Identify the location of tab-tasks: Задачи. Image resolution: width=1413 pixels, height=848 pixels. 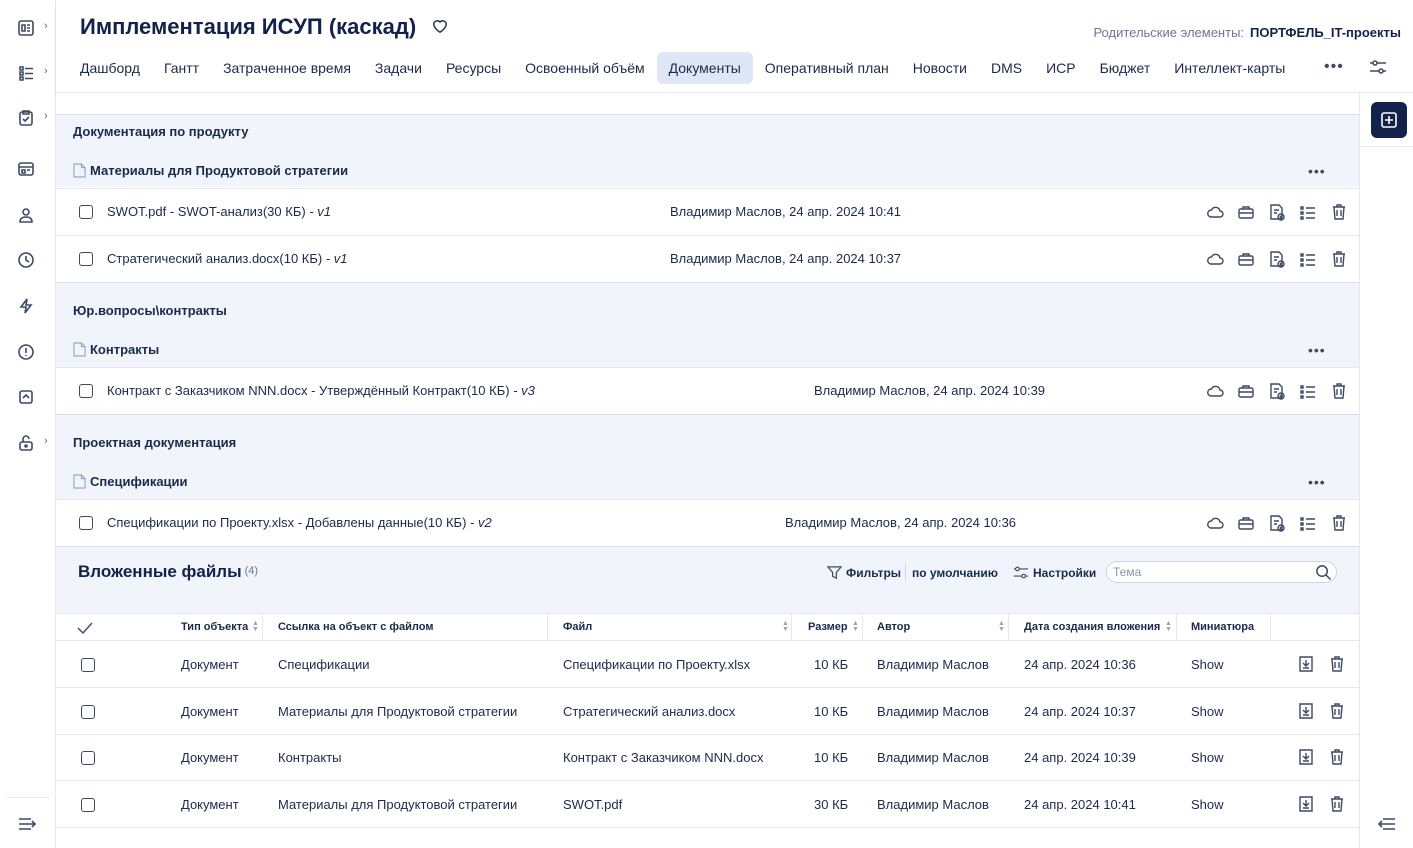
(398, 68).